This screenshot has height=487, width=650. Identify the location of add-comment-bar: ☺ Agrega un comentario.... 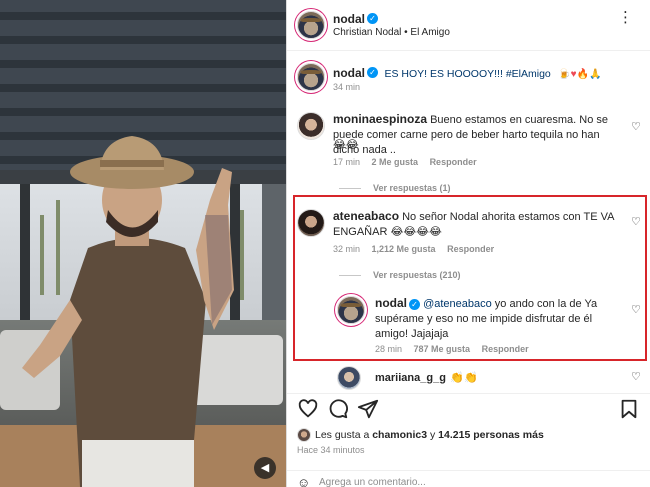
(468, 478).